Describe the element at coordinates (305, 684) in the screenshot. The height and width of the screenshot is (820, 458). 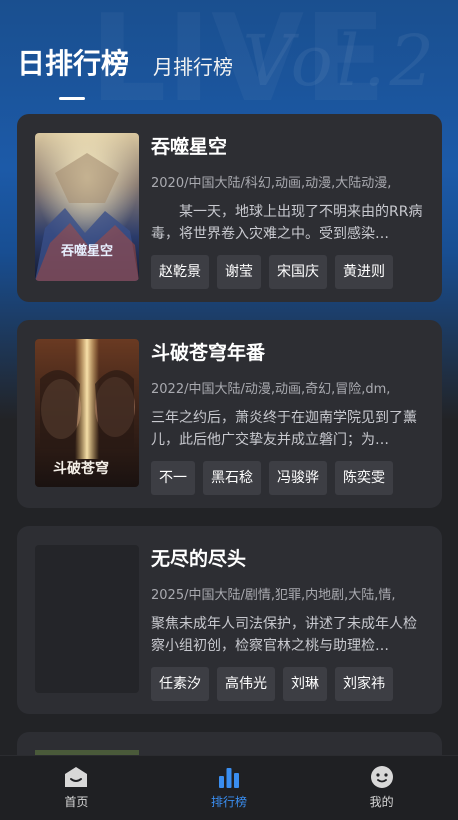
I see `cast-tag: 刘琳` at that location.